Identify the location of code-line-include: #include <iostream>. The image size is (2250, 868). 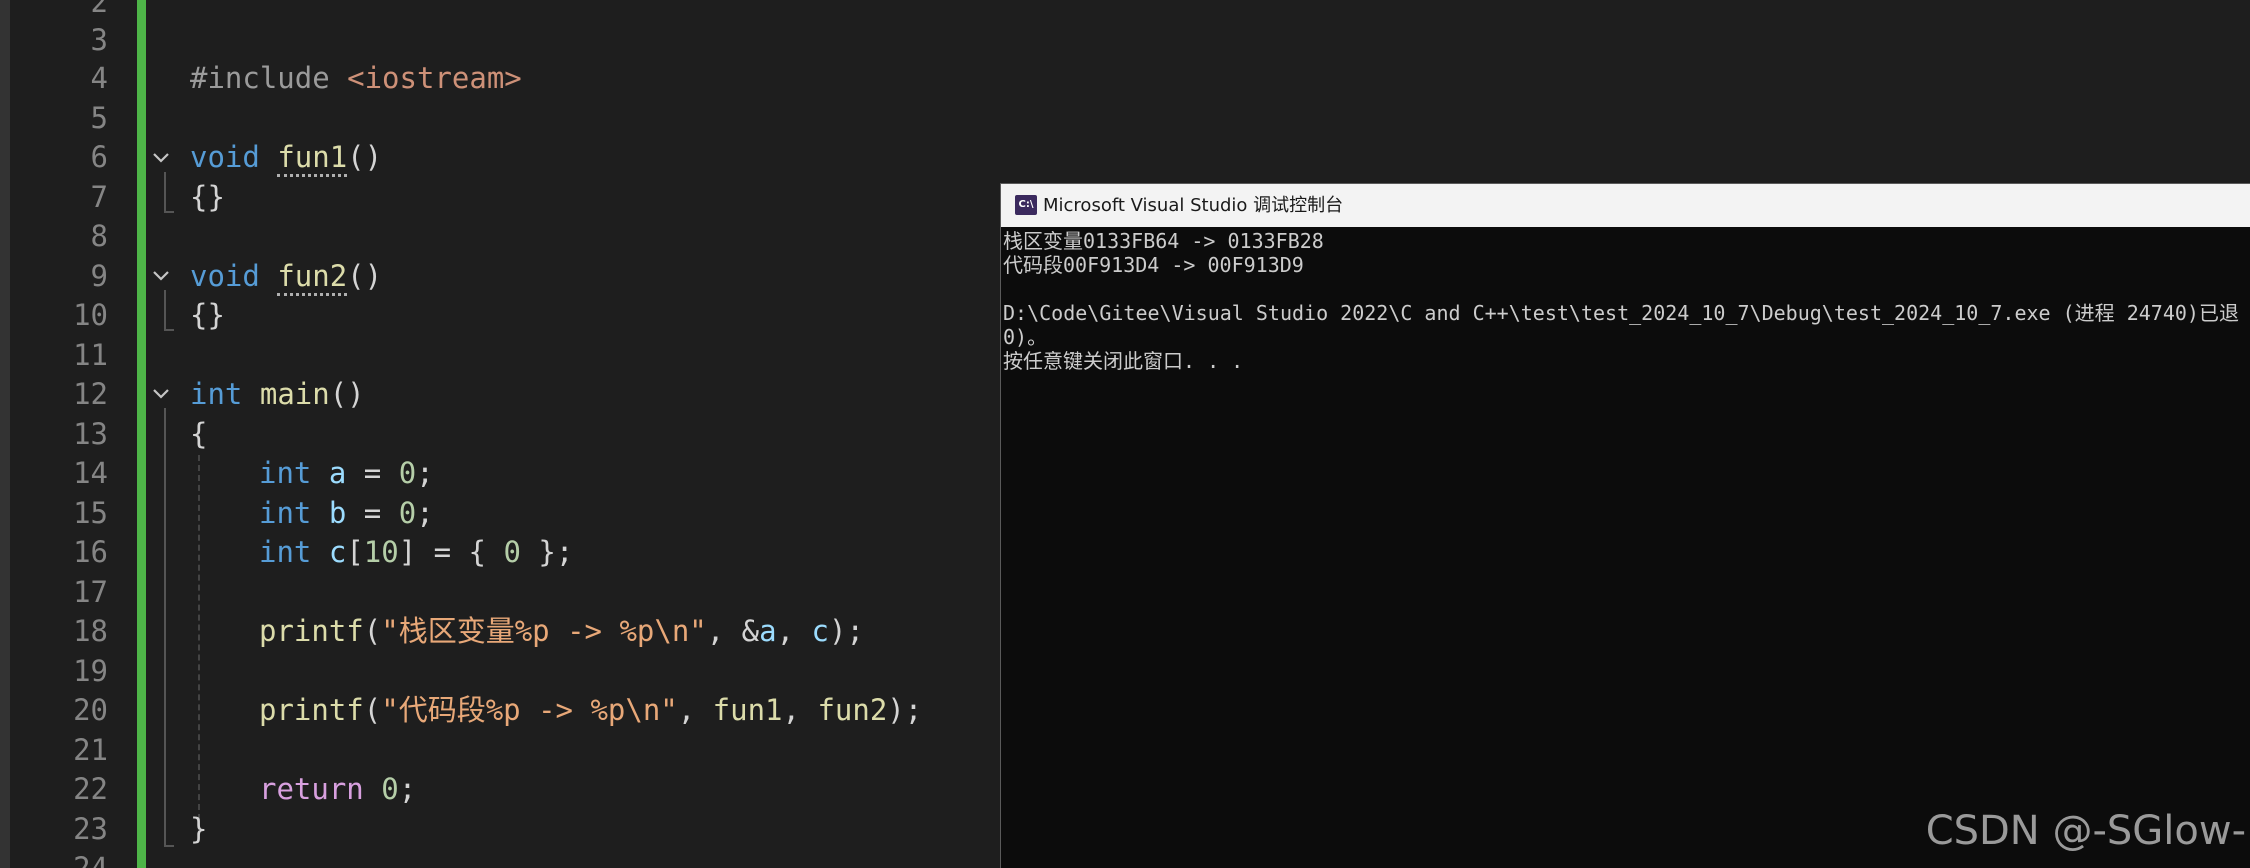
(356, 78).